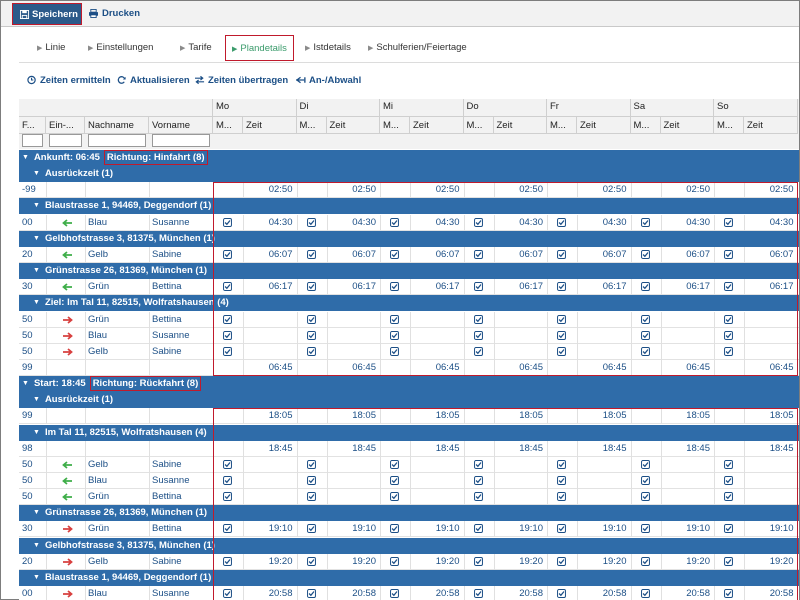 The width and height of the screenshot is (800, 600). I want to click on group-header: ▼ Im Tal 11, 82515, Wolfratshausen (4), so click(409, 432).